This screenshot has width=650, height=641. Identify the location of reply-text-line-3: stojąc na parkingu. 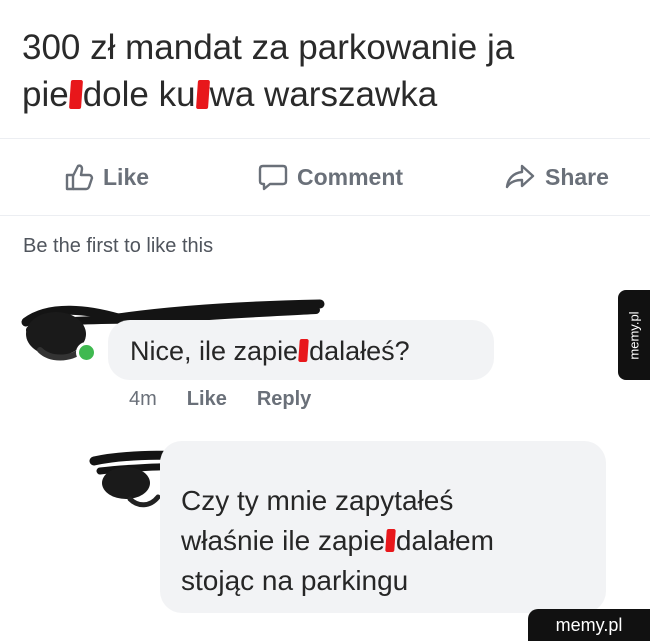
(295, 580).